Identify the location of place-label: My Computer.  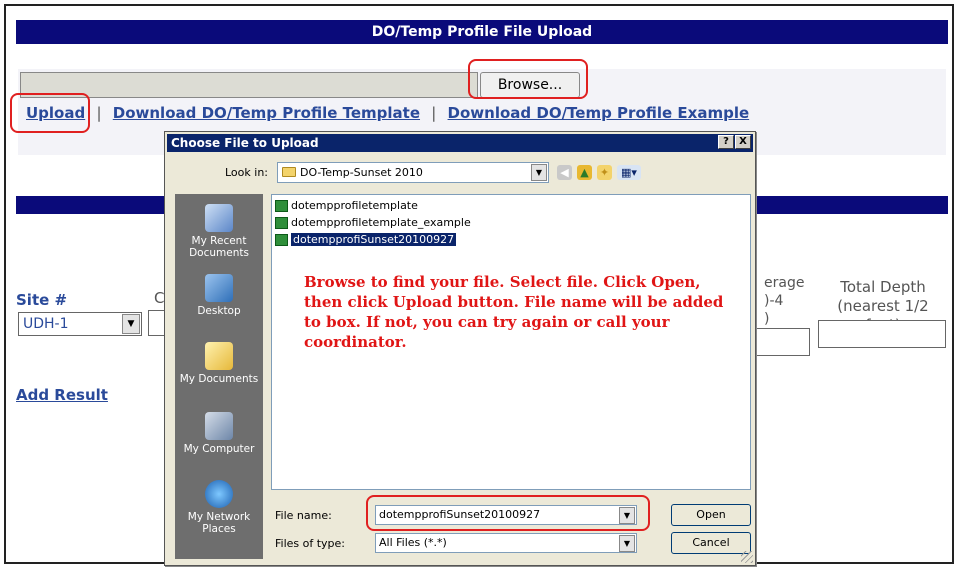
(219, 449).